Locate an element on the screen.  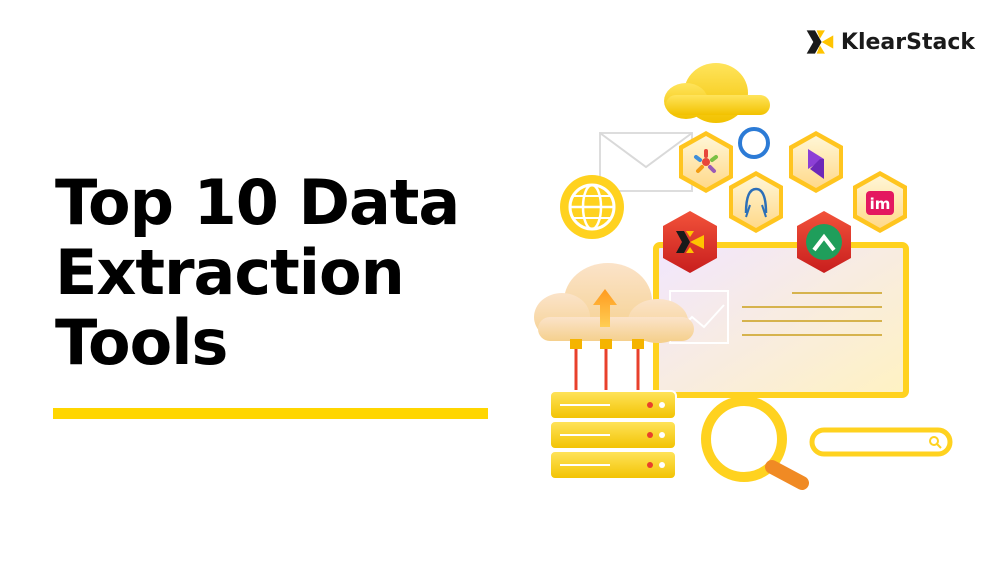
im-logo-icon: im is located at coordinates (880, 202).